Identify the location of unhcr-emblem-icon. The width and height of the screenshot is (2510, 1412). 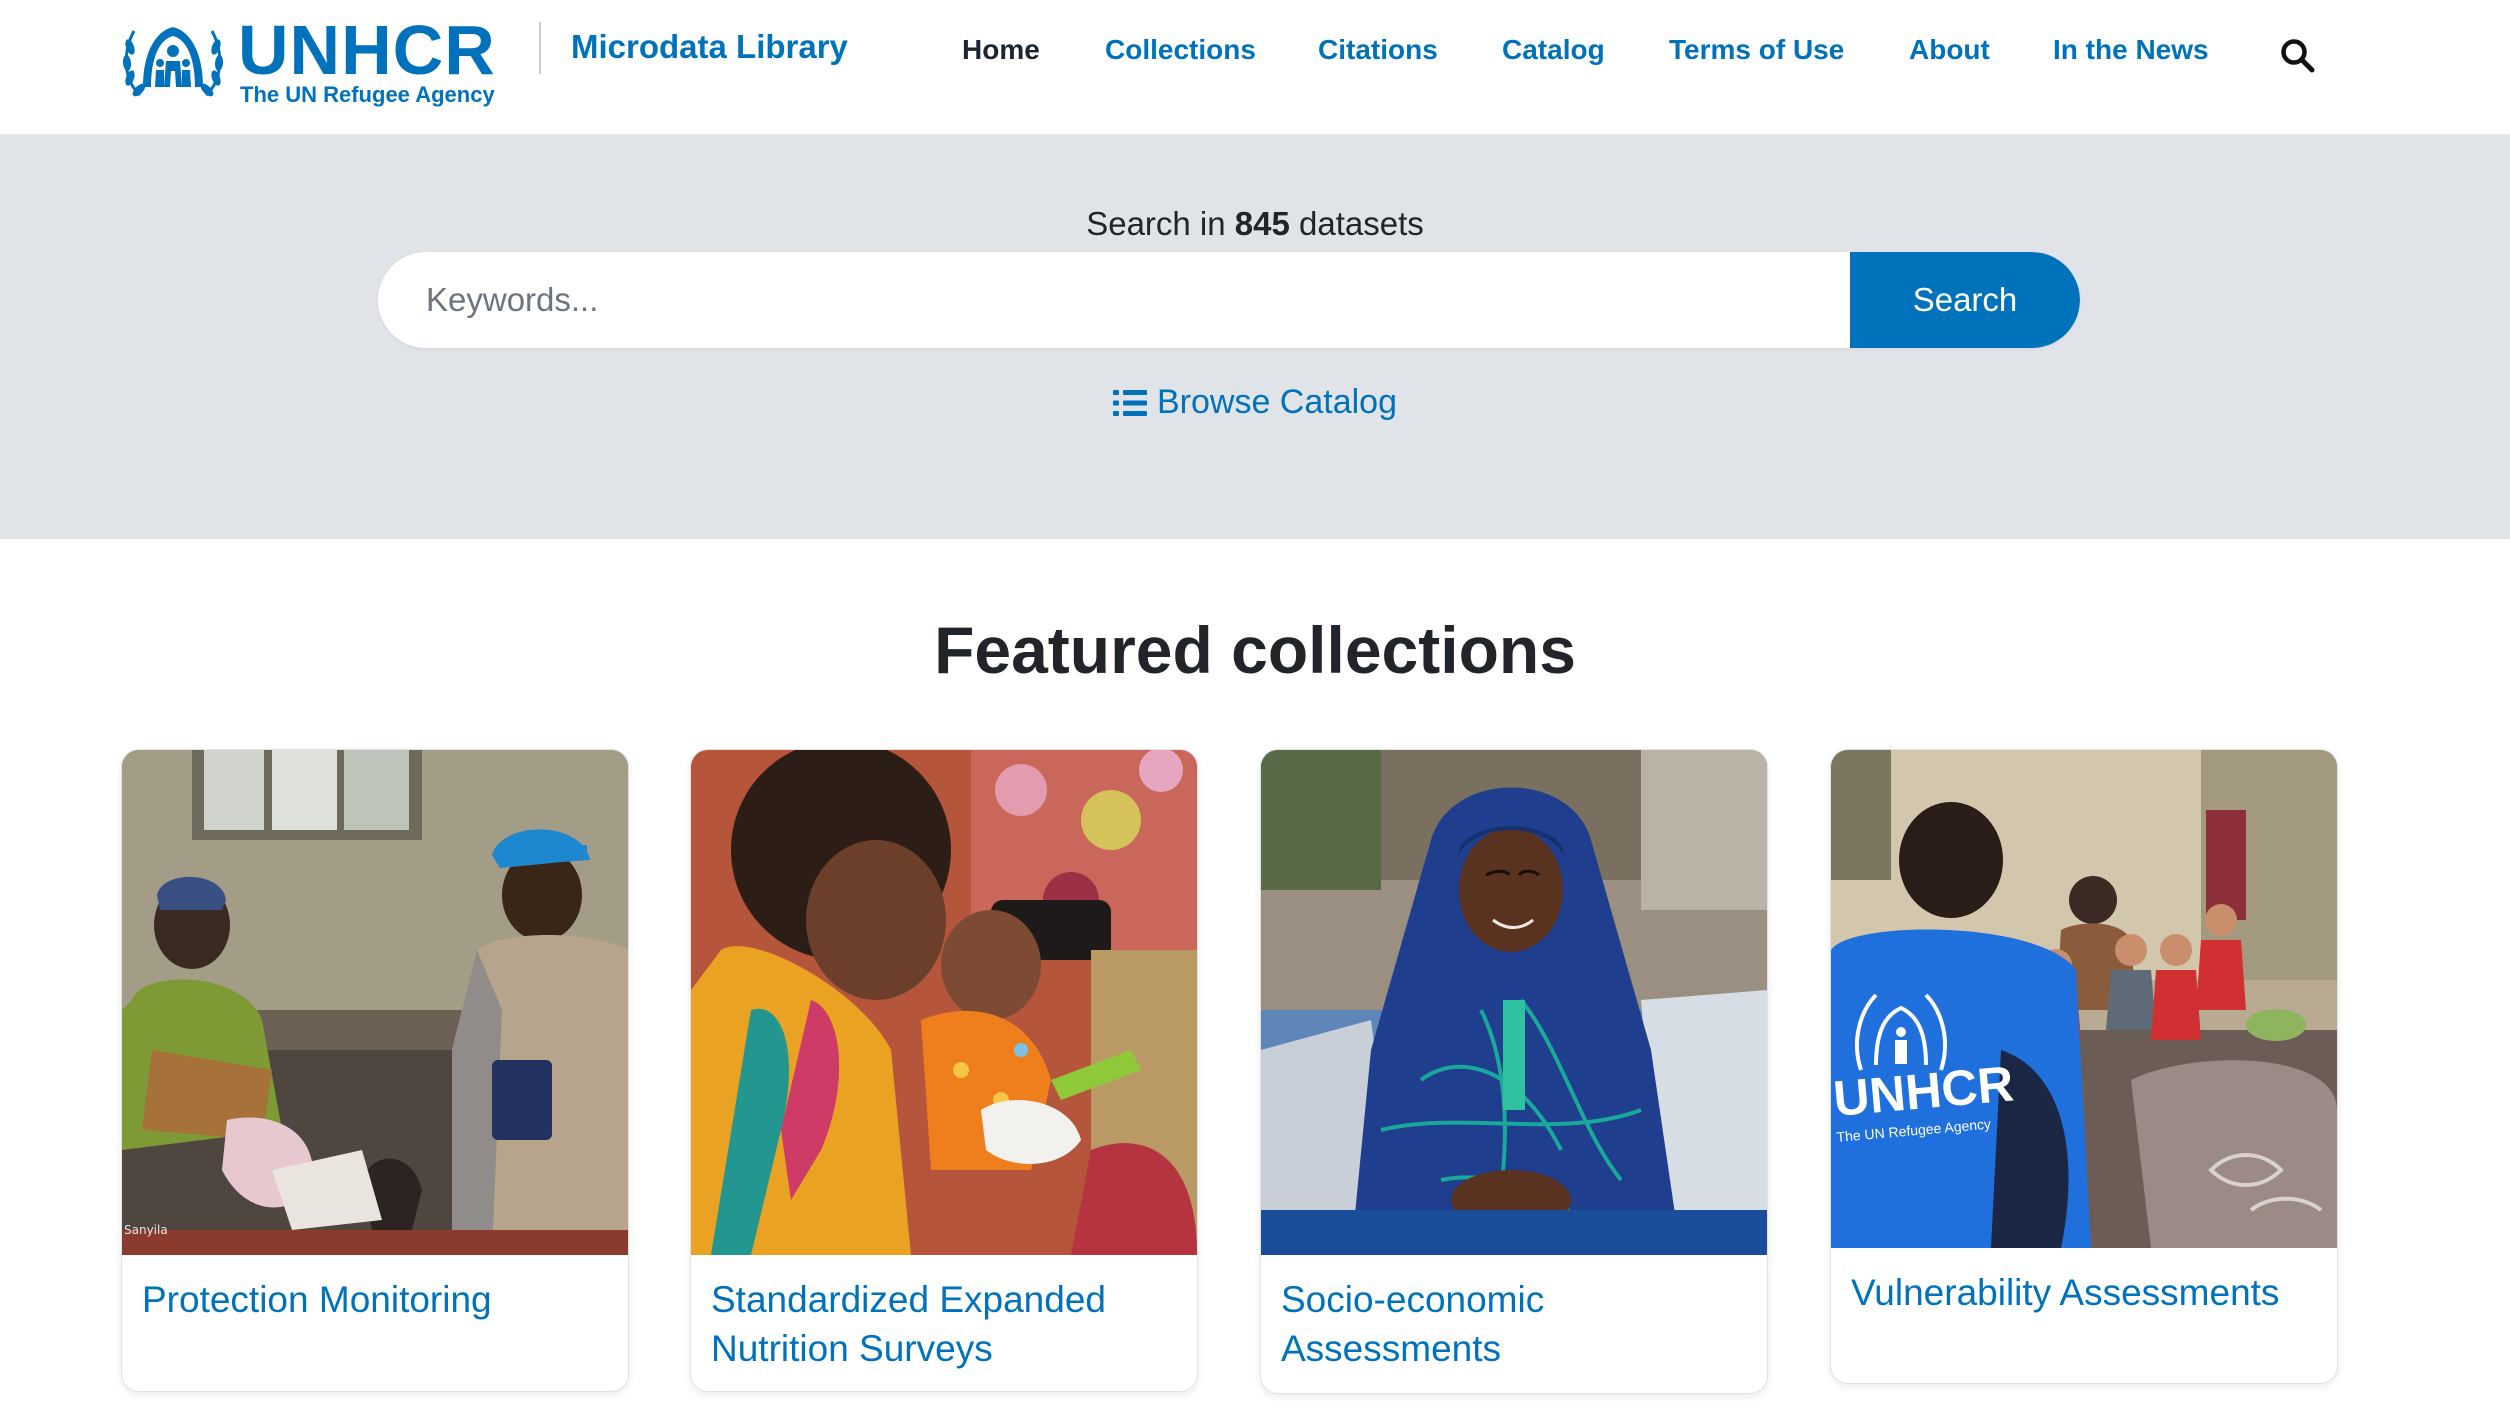
(173, 62).